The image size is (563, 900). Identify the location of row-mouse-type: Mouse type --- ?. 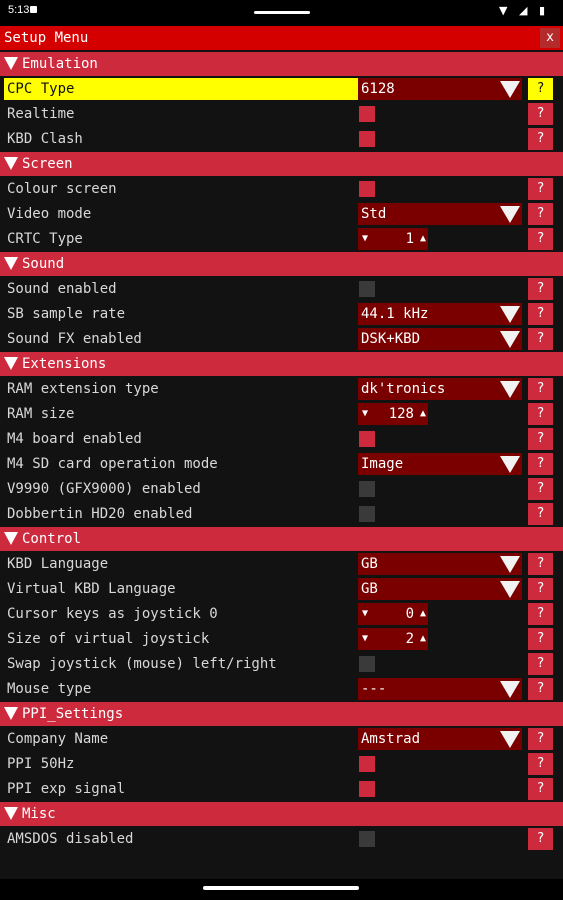
(281, 689).